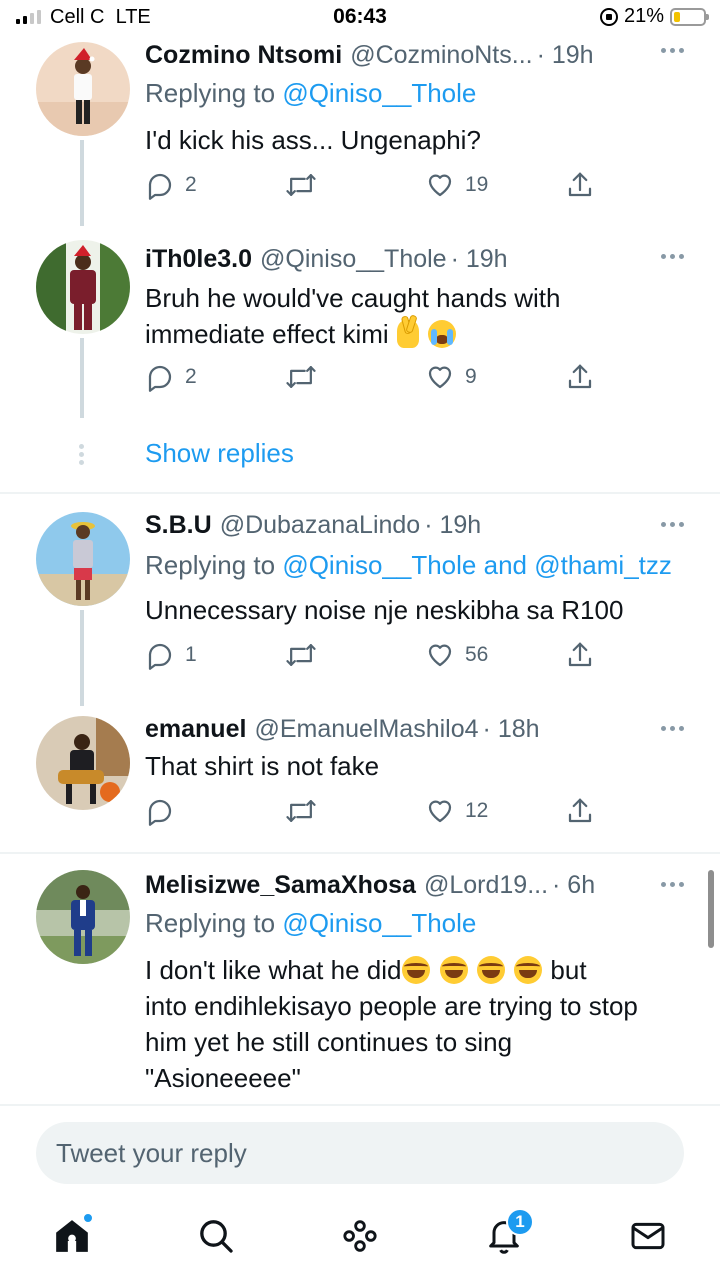  Describe the element at coordinates (191, 654) in the screenshot. I see `reply-count: 1` at that location.